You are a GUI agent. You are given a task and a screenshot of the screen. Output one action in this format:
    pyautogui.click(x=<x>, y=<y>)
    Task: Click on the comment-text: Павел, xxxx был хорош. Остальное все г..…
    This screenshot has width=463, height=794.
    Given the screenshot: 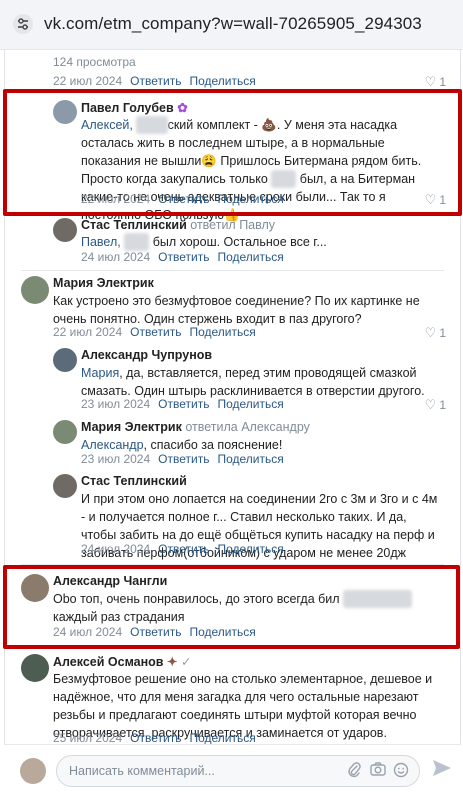 What is the action you would take?
    pyautogui.click(x=204, y=242)
    